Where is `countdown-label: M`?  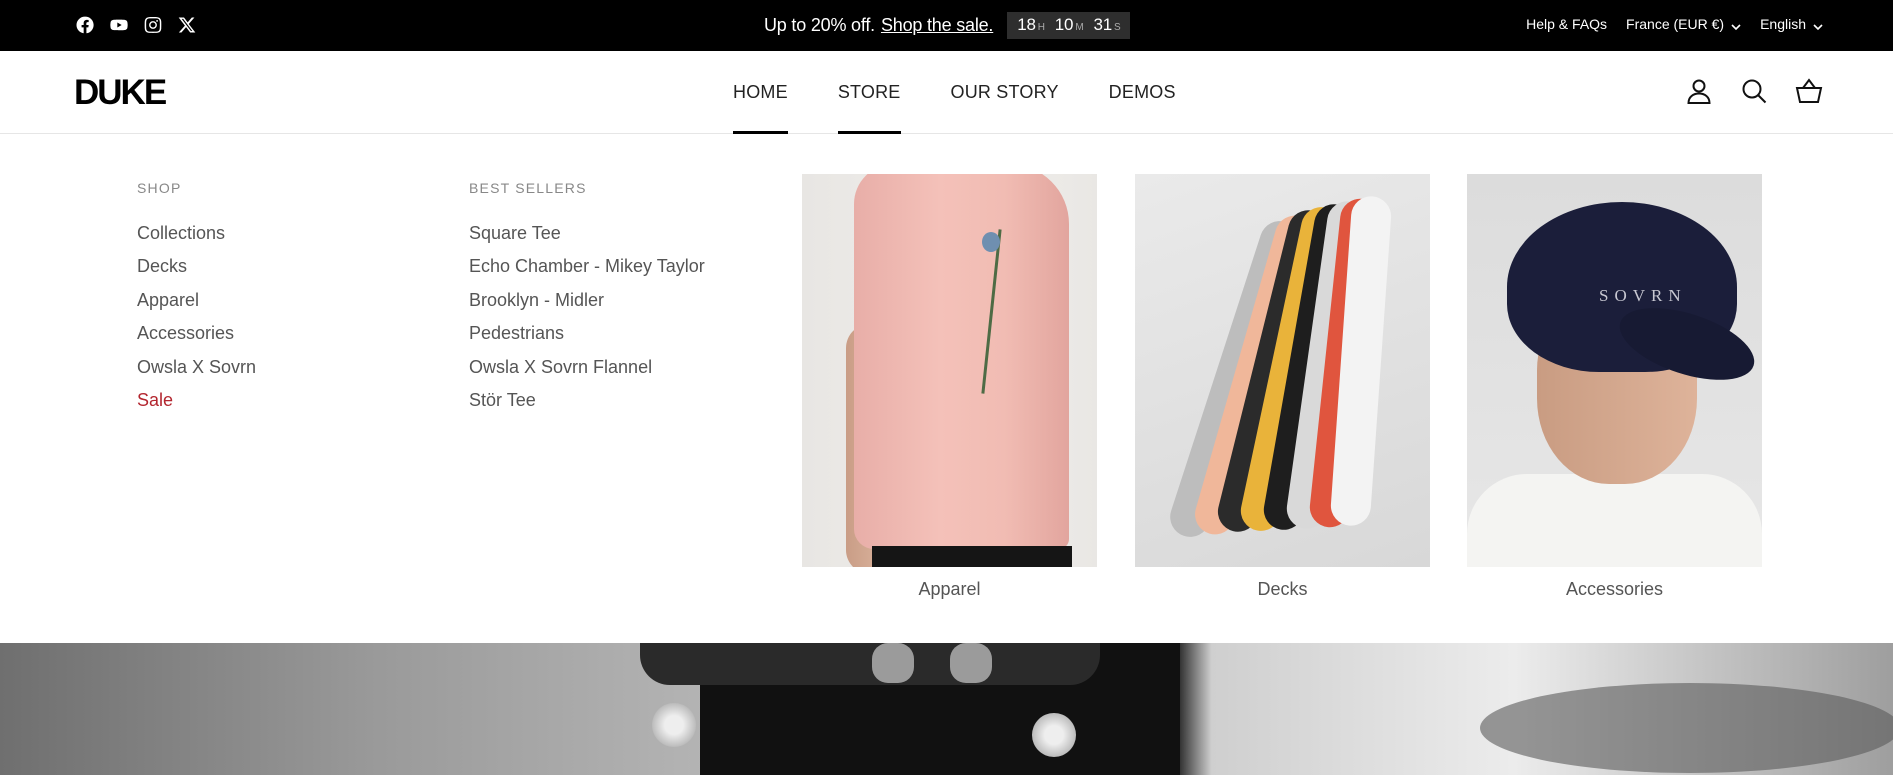 countdown-label: M is located at coordinates (1079, 27).